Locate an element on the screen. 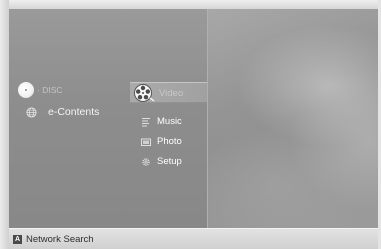 The image size is (381, 249). menu-item-photo: Photo is located at coordinates (161, 141).